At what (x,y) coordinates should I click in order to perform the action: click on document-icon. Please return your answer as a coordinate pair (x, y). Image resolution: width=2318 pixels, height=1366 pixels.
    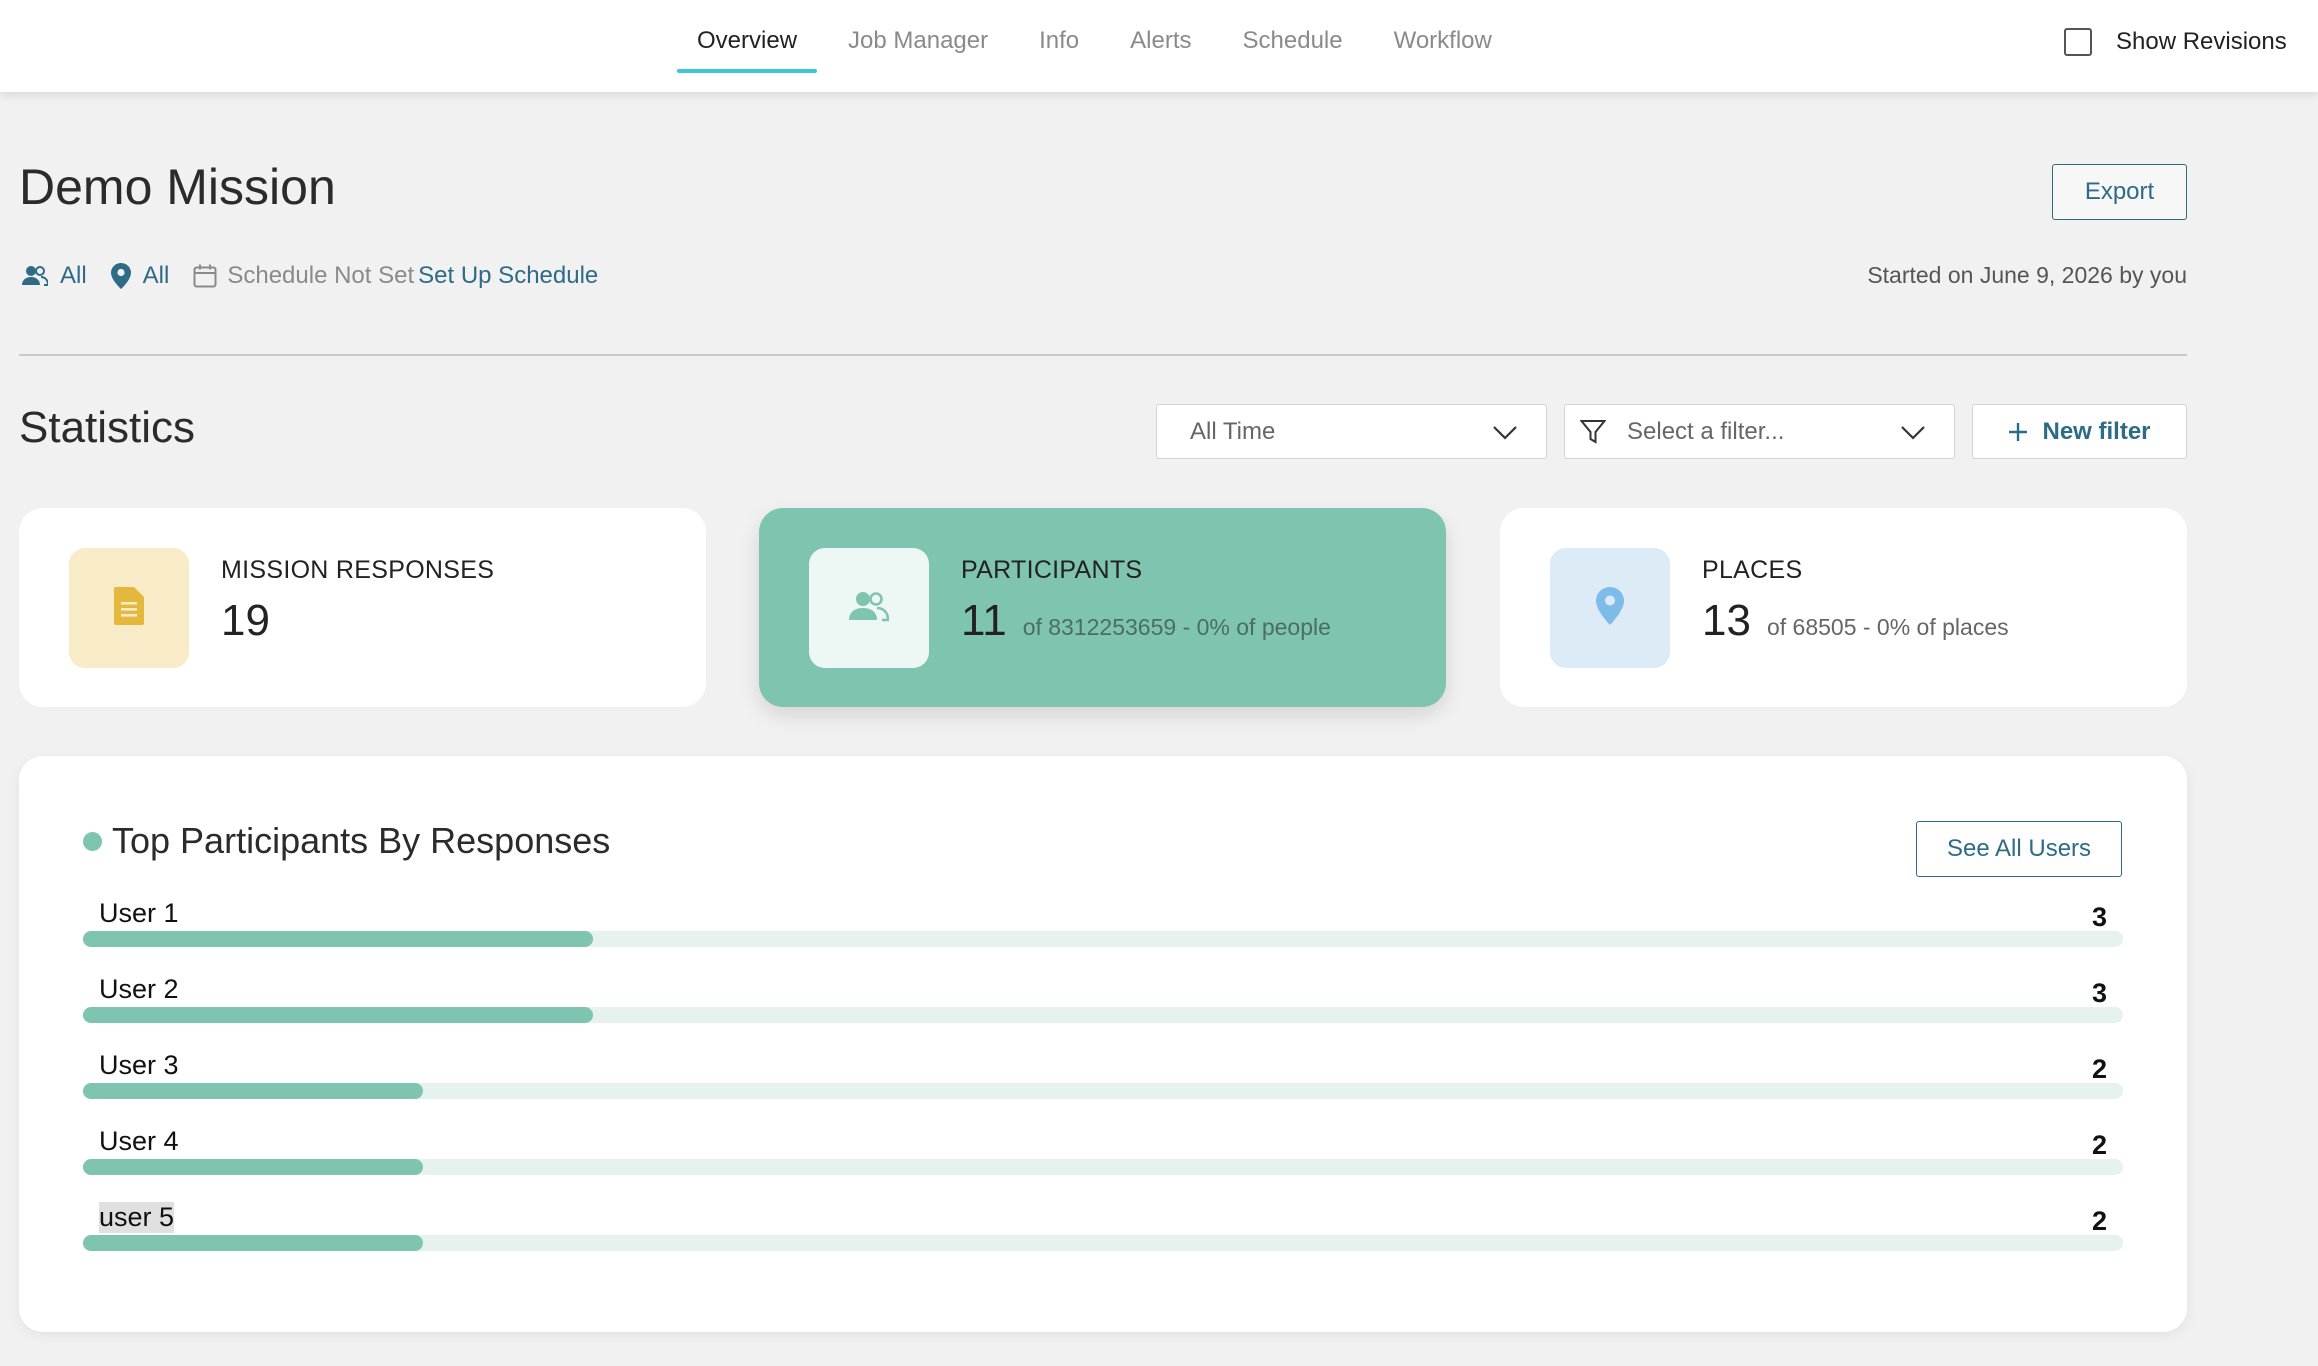
    Looking at the image, I should click on (129, 608).